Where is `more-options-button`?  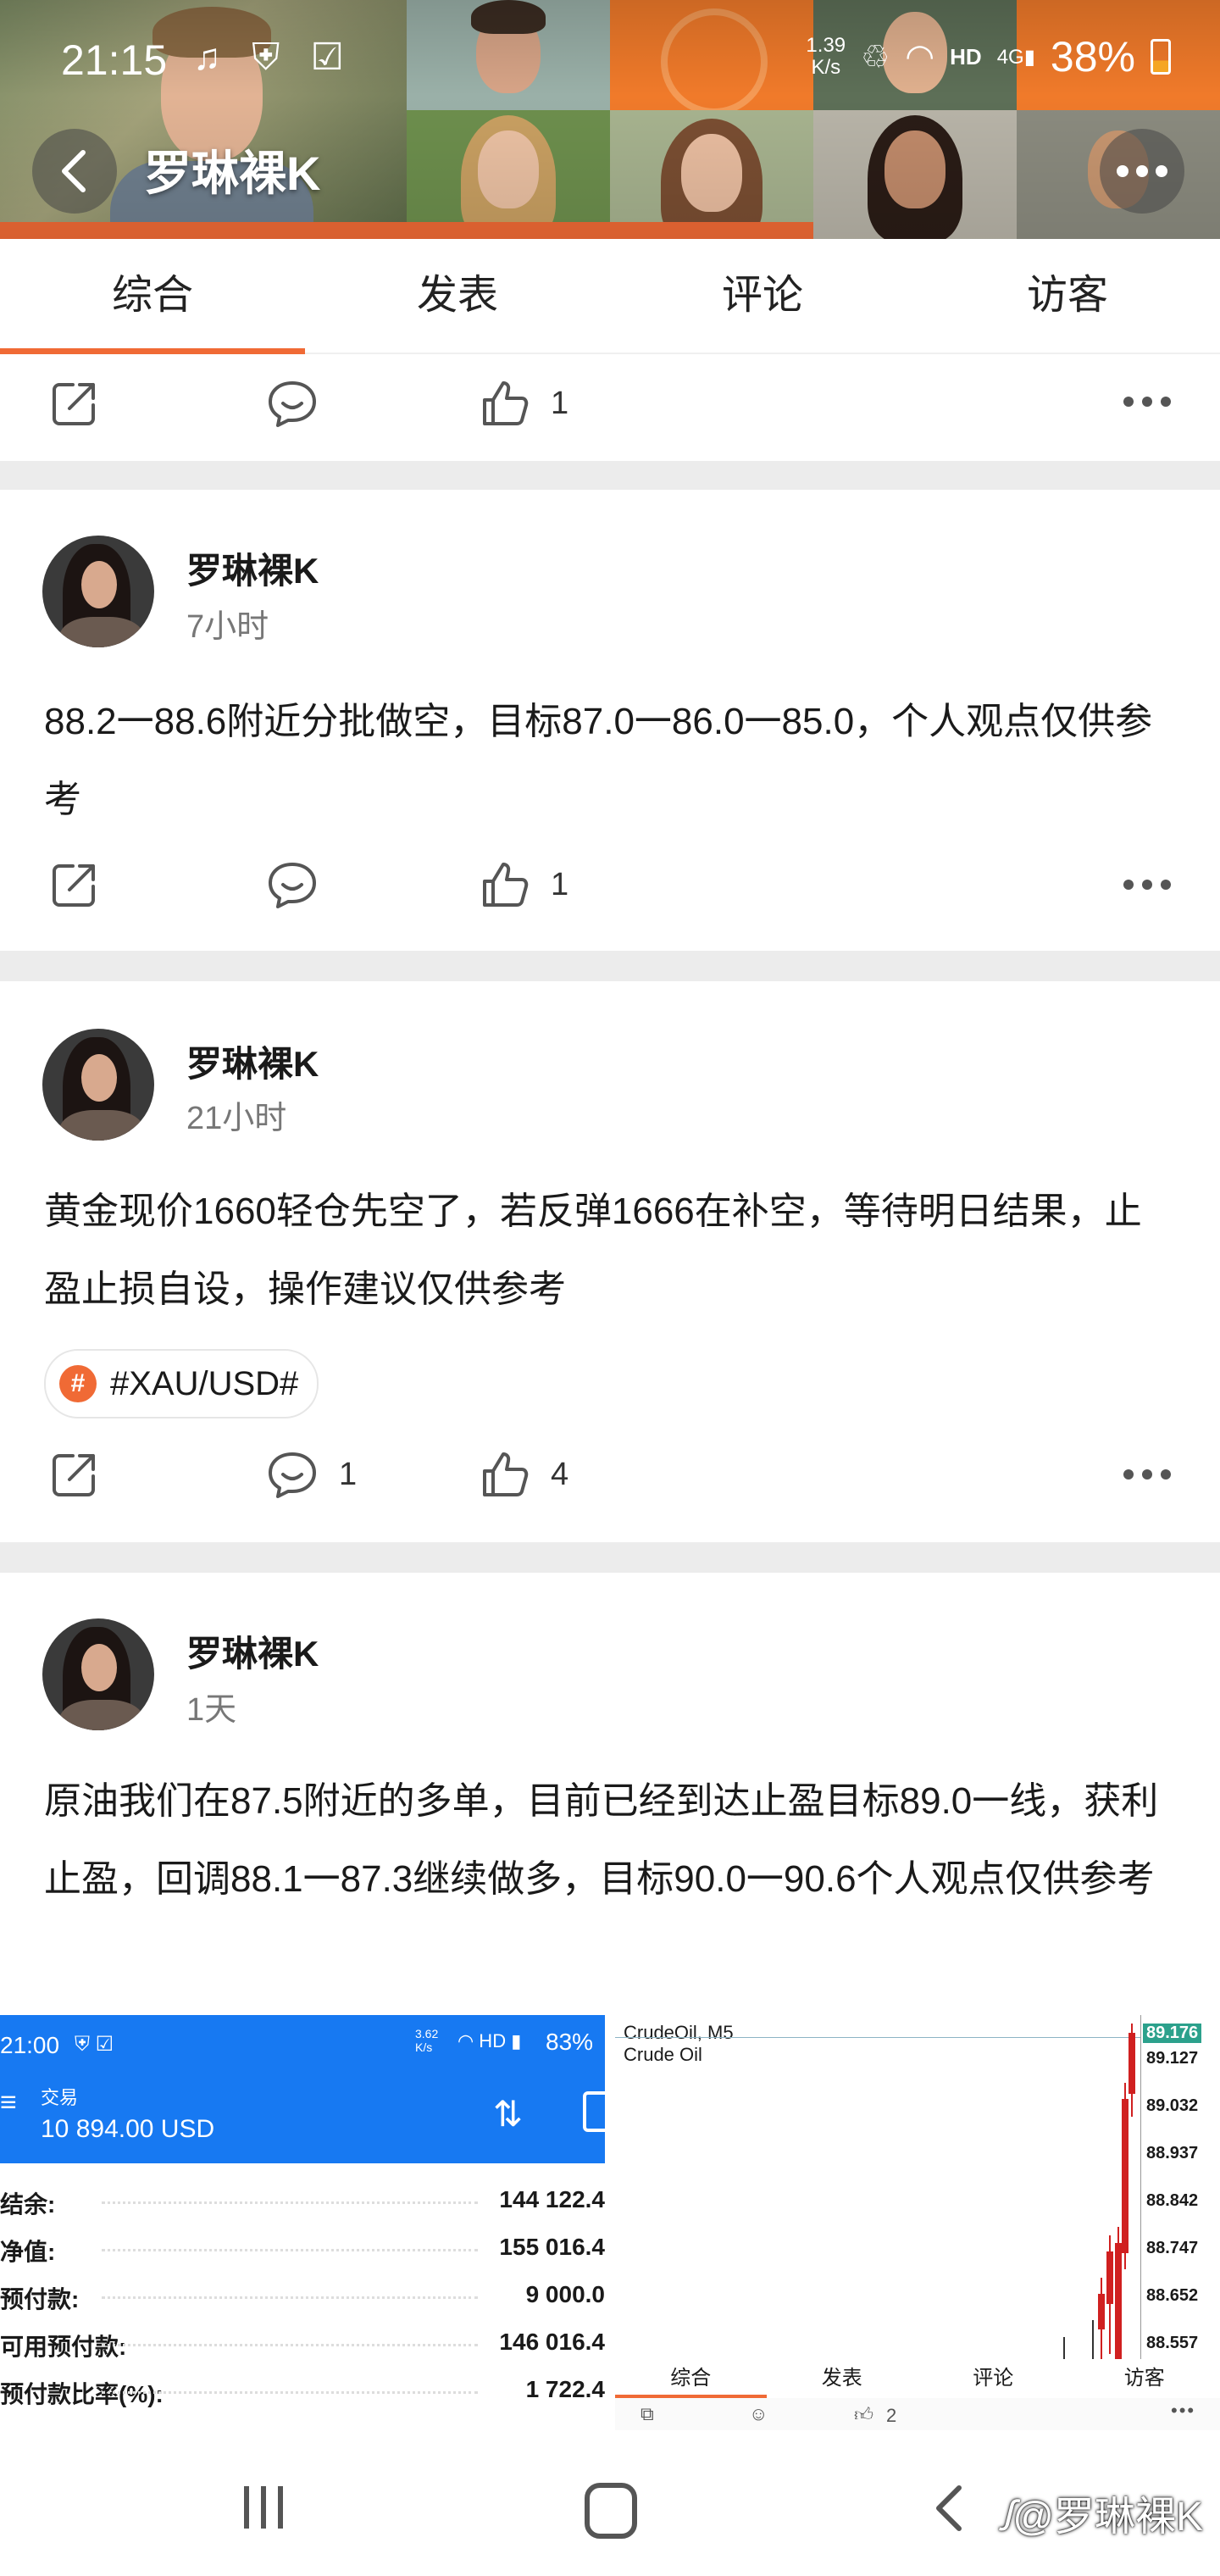
more-options-button is located at coordinates (1142, 171).